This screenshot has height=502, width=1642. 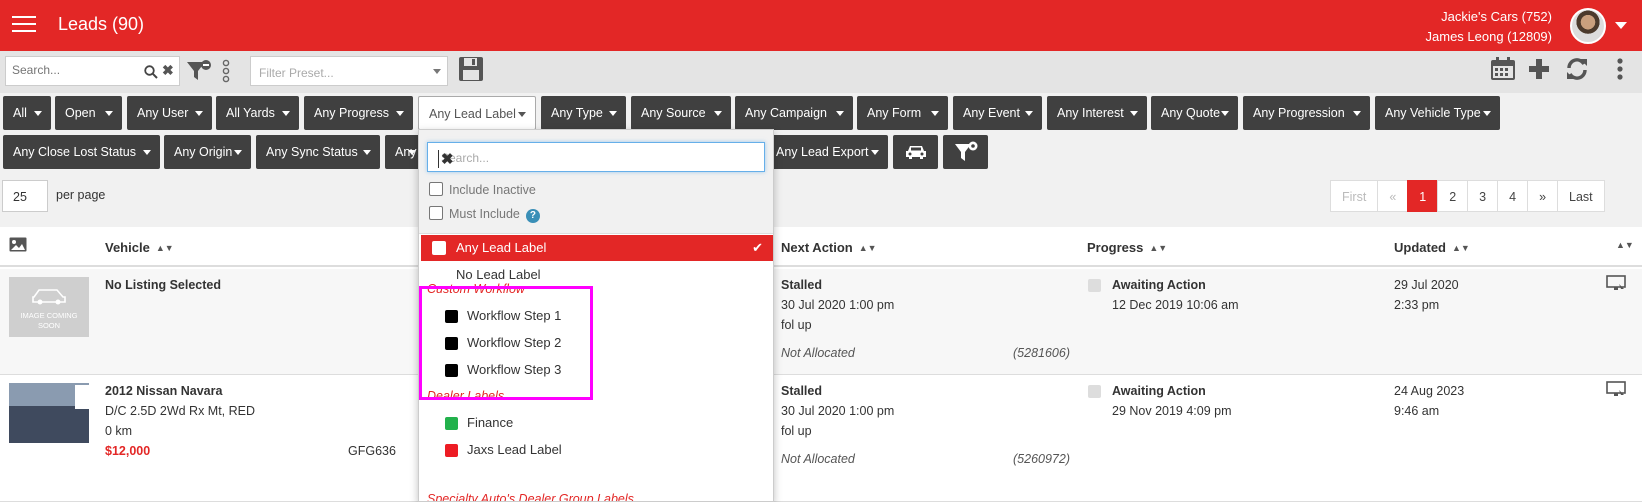 I want to click on search-icon, so click(x=151, y=72).